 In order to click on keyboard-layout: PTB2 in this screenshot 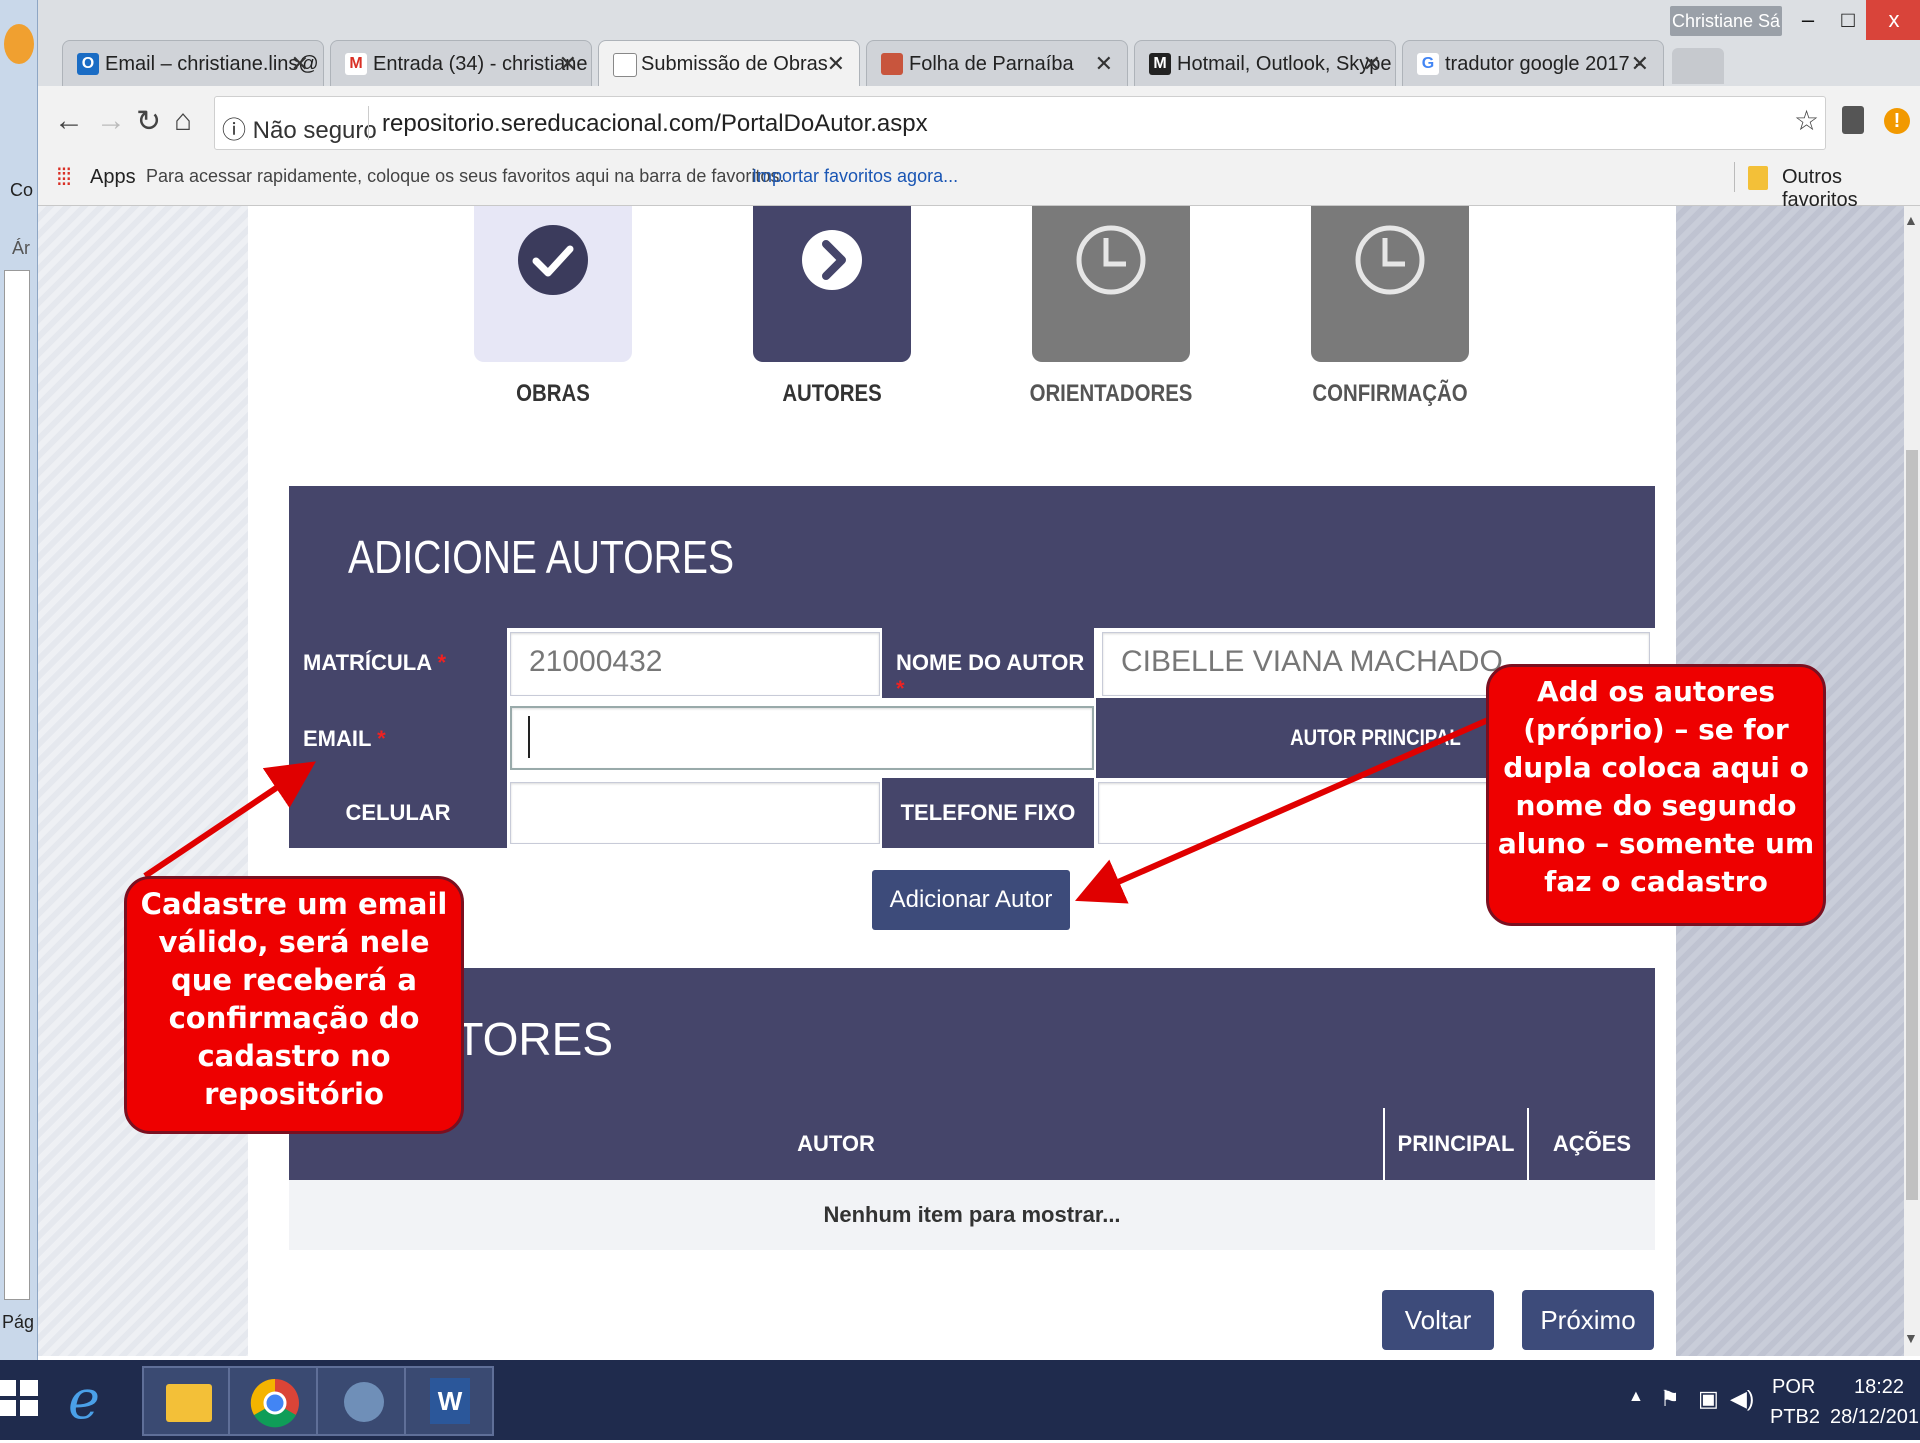, I will do `click(1795, 1417)`.